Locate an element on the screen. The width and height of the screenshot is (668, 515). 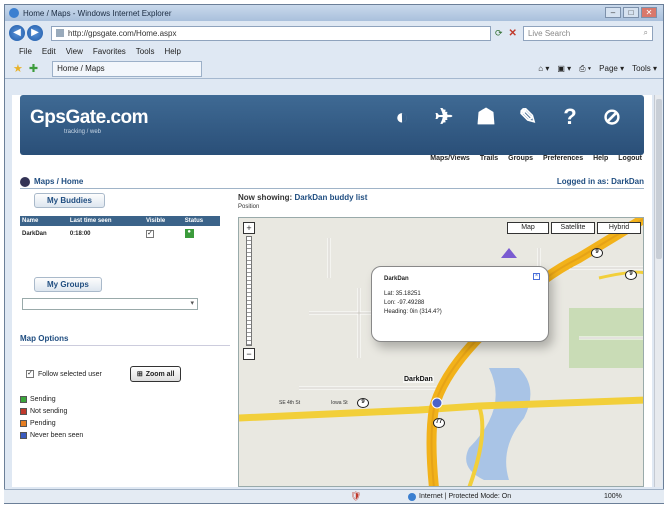
tab-label: Home / Maps is located at coordinates (81, 68).